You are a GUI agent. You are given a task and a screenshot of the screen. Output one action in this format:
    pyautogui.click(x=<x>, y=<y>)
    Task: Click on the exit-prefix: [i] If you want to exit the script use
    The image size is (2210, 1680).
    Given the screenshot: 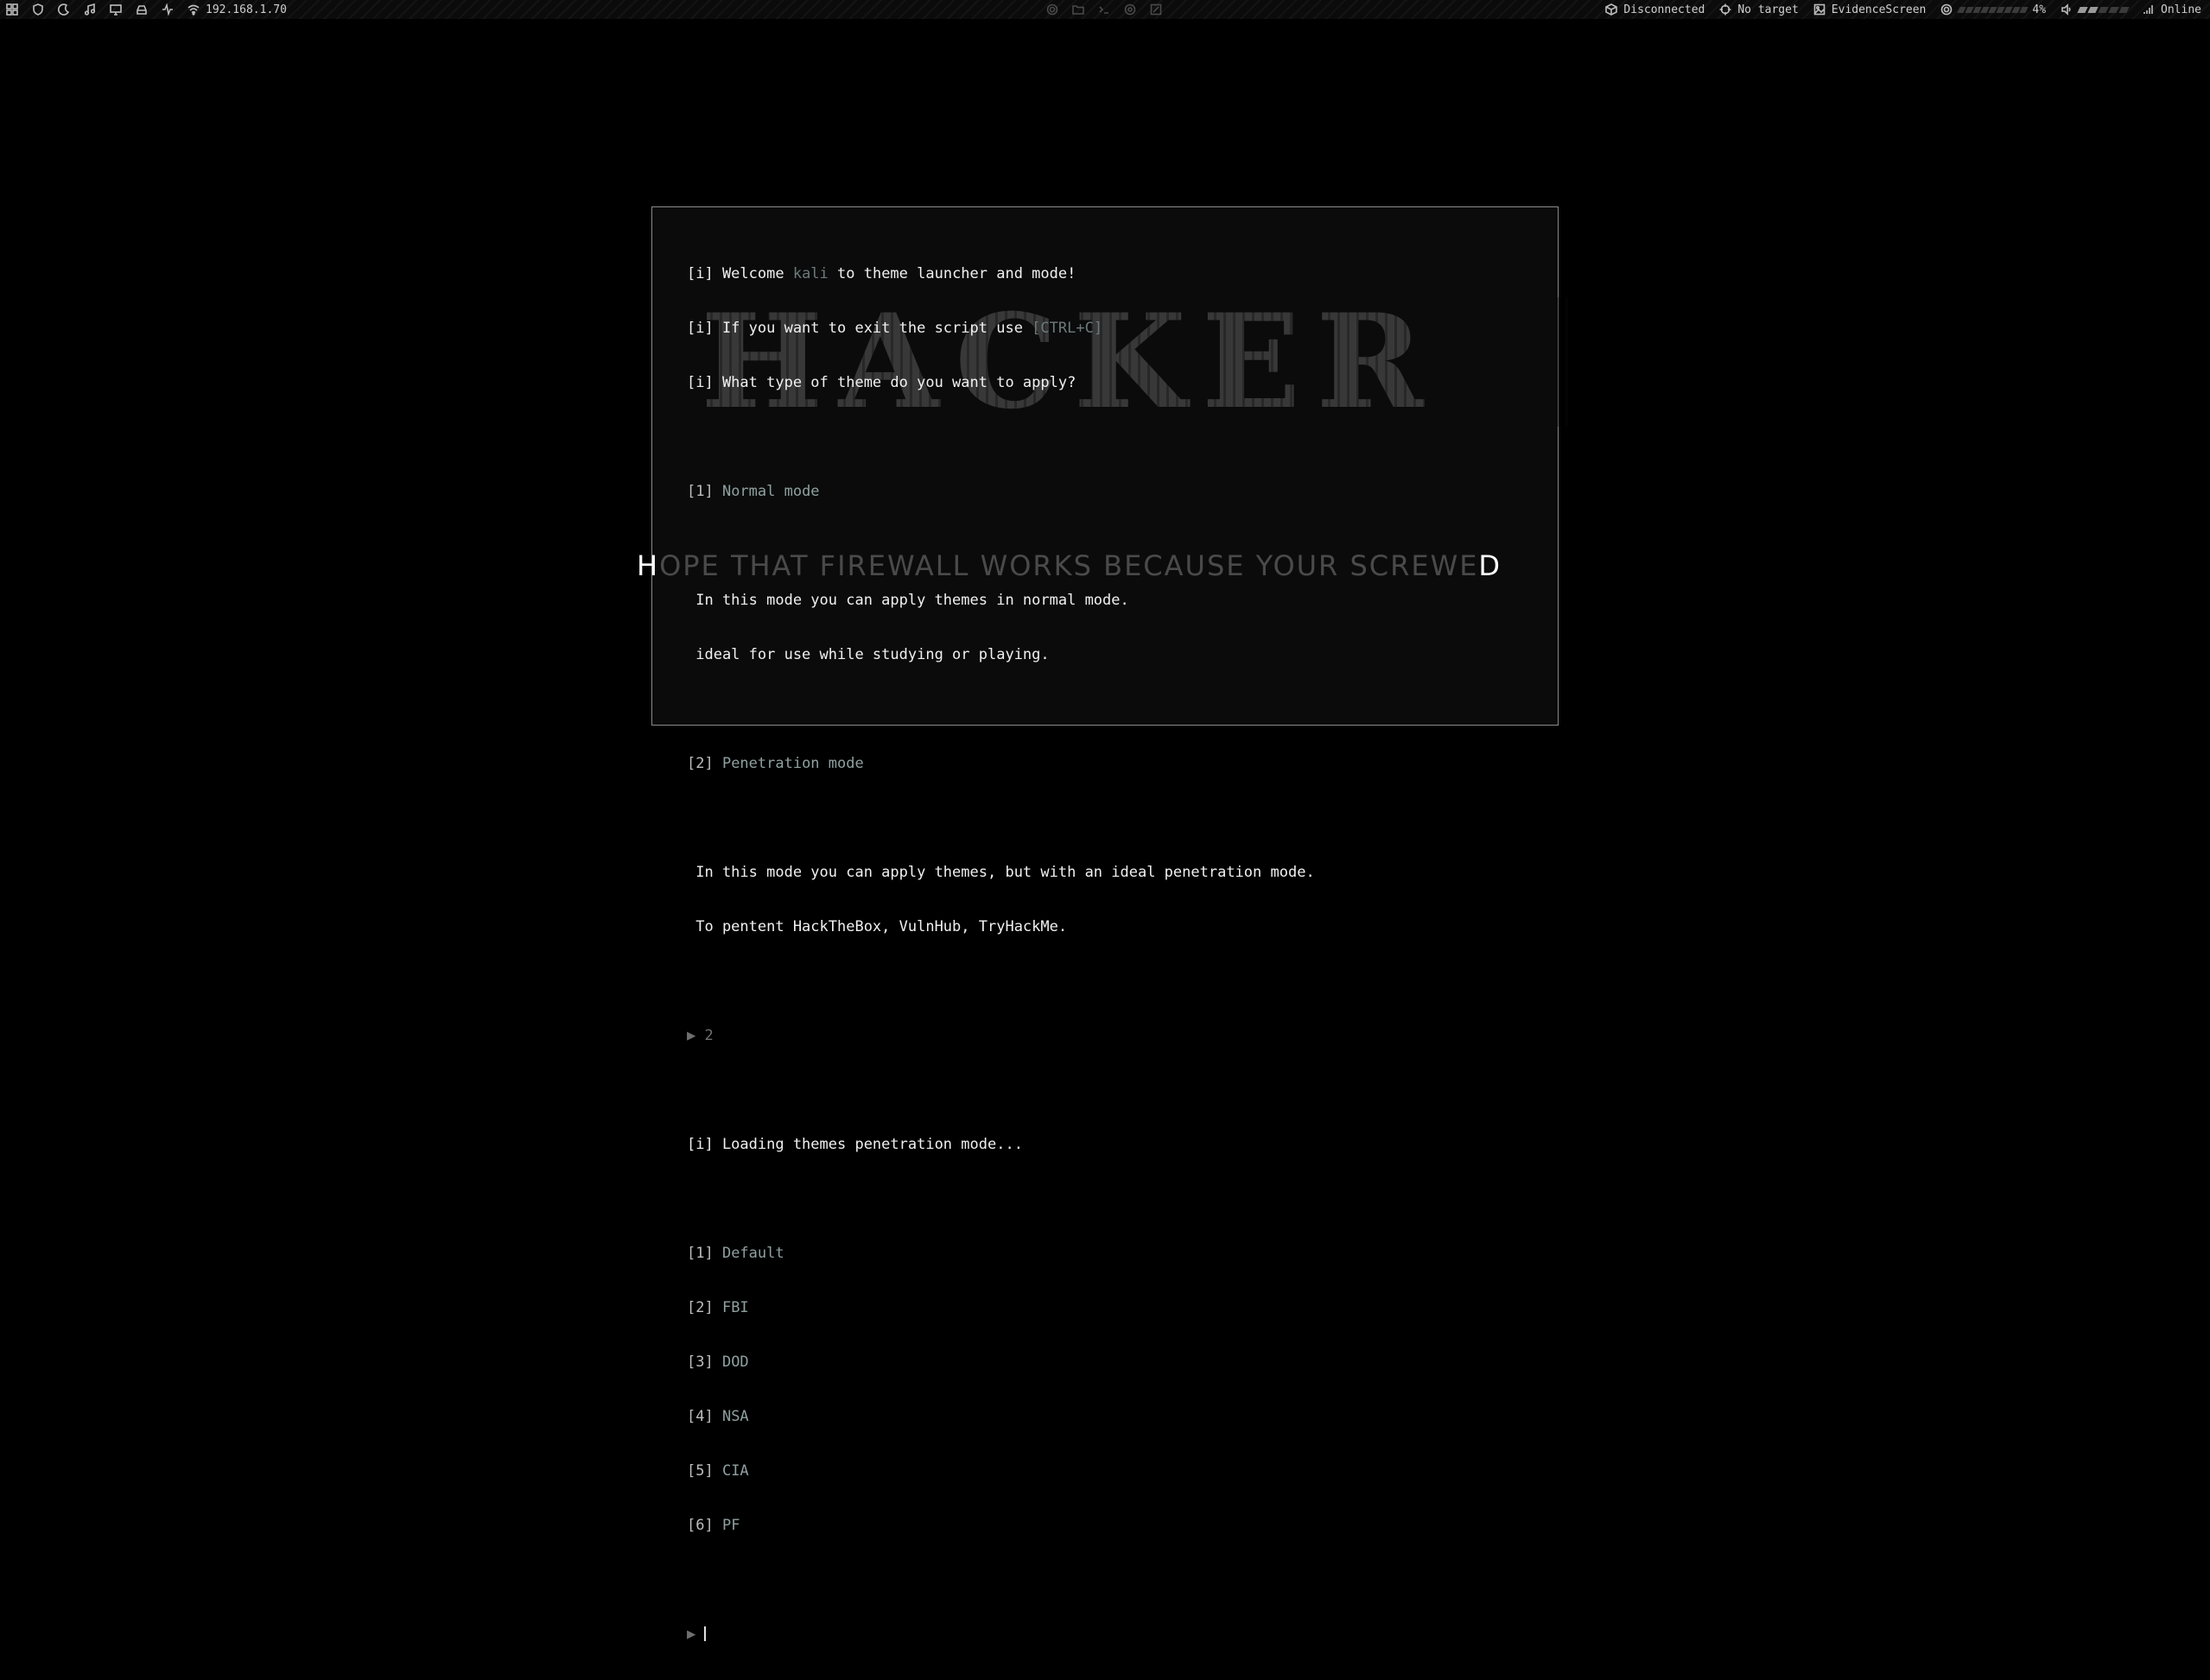 What is the action you would take?
    pyautogui.click(x=860, y=329)
    